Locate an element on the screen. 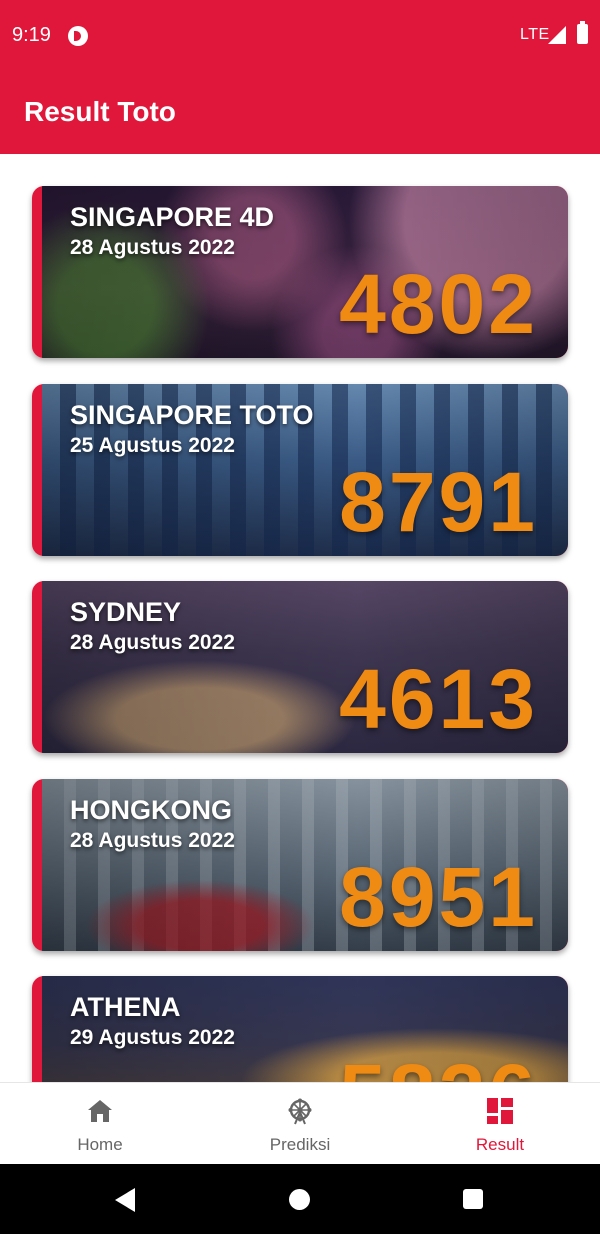 The image size is (600, 1234). home-circle-icon is located at coordinates (299, 1199).